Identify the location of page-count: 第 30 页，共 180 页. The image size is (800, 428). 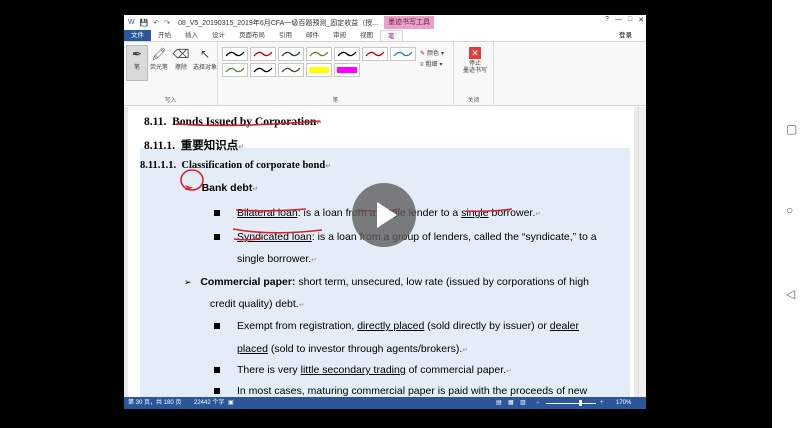
(155, 403).